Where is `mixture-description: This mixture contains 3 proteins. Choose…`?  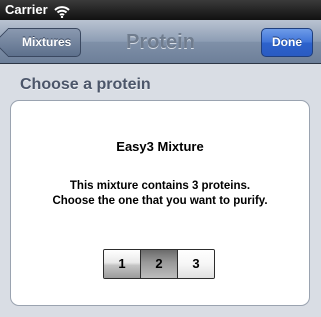 mixture-description: This mixture contains 3 proteins. Choose… is located at coordinates (160, 193).